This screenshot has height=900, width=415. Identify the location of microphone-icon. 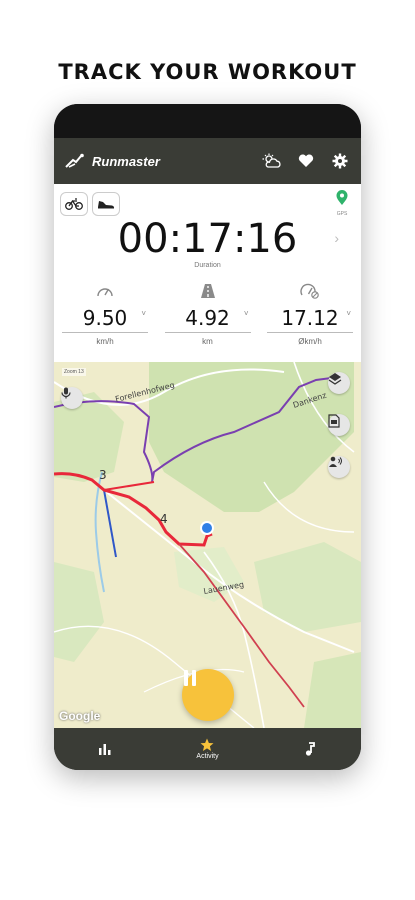
(66, 393).